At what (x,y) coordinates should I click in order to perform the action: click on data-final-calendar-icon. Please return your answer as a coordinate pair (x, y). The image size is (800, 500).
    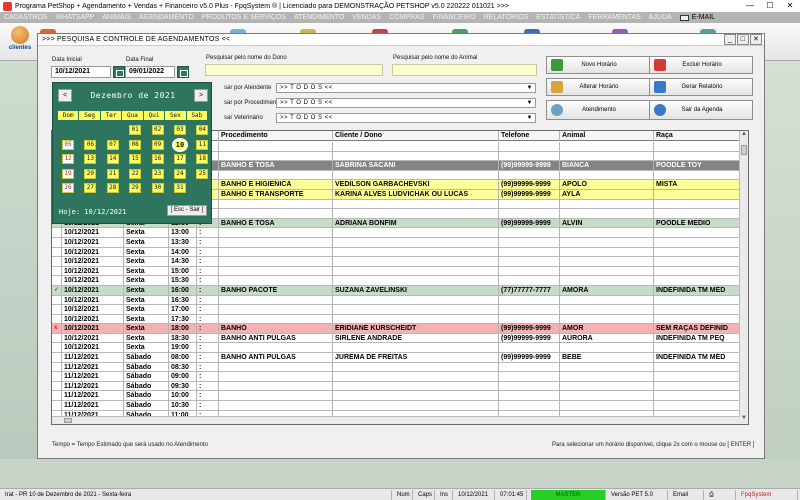
    Looking at the image, I should click on (183, 72).